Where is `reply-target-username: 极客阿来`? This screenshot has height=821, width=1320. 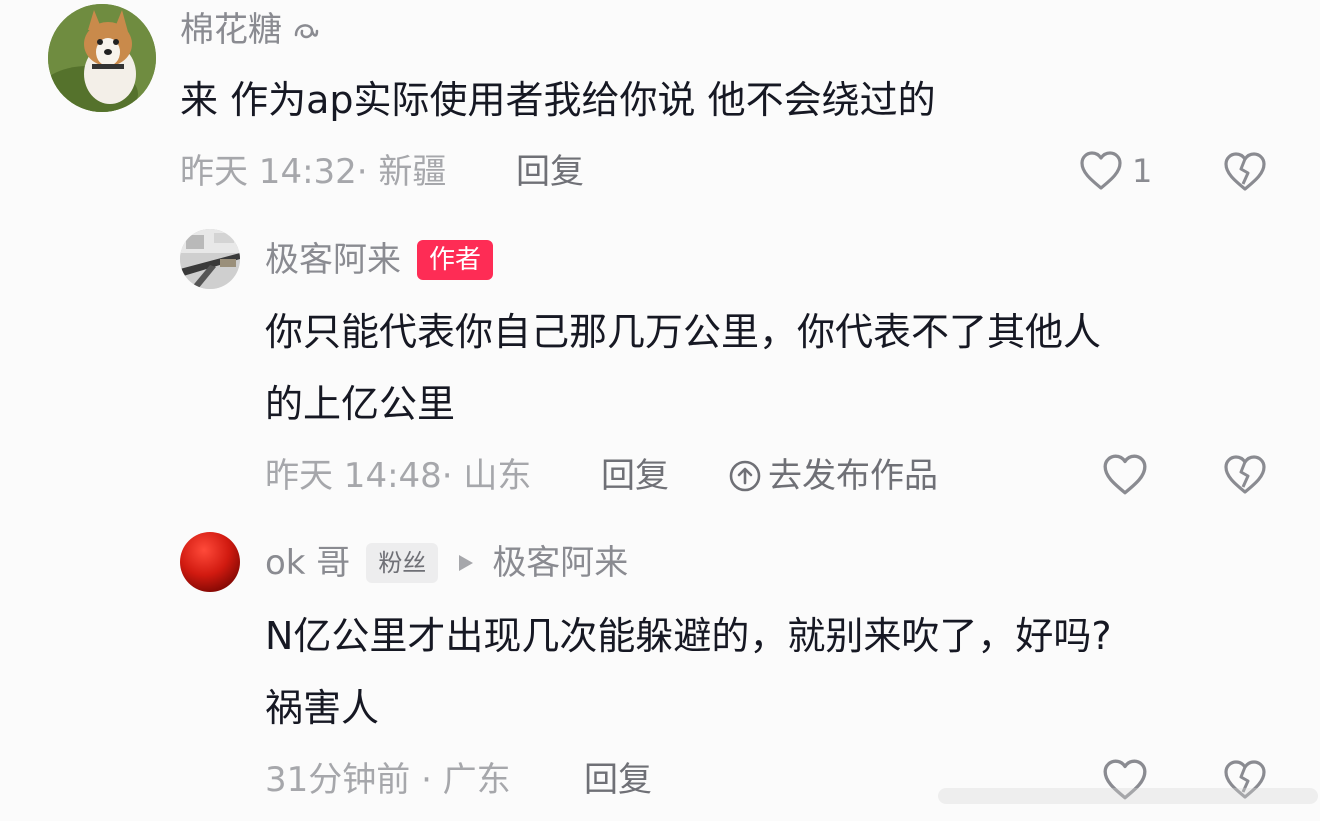
reply-target-username: 极客阿来 is located at coordinates (560, 563).